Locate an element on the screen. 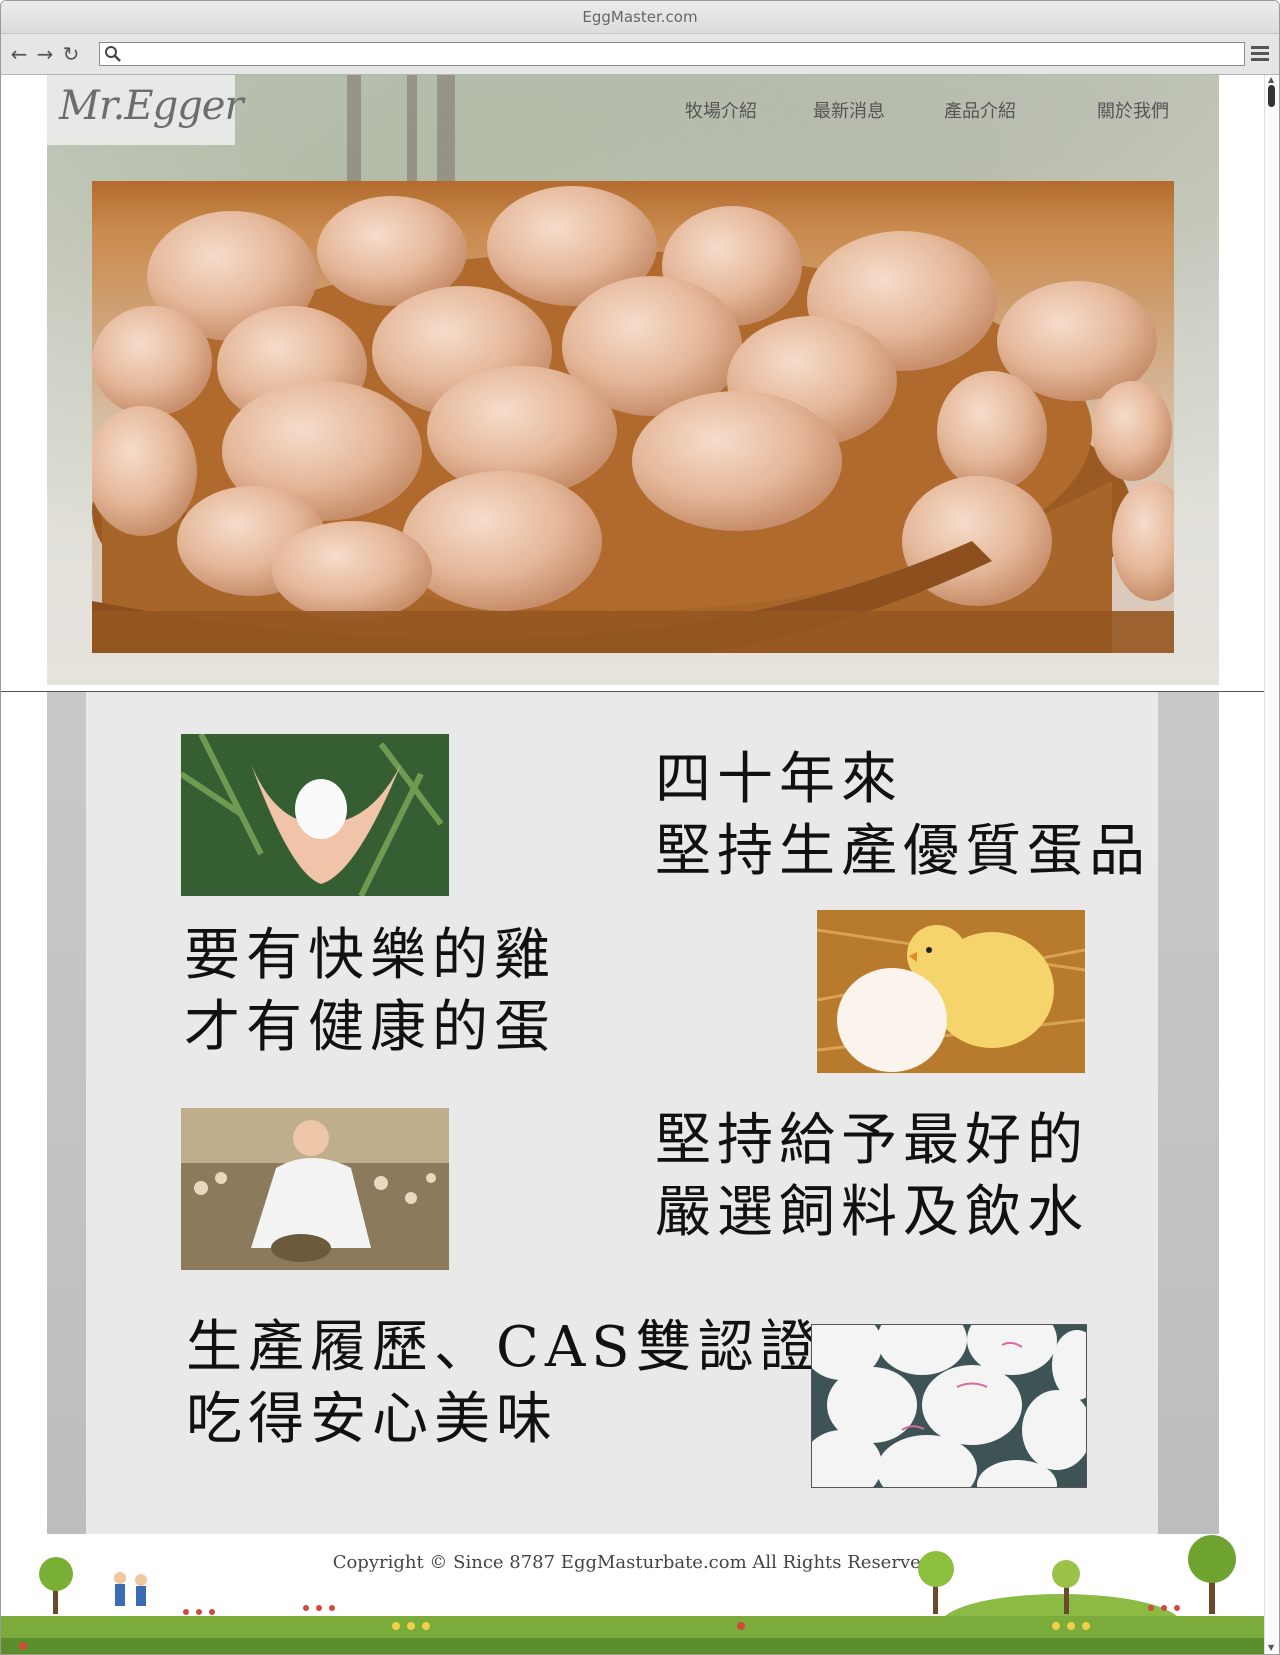  logo-text: Mr.Egger is located at coordinates (151, 106).